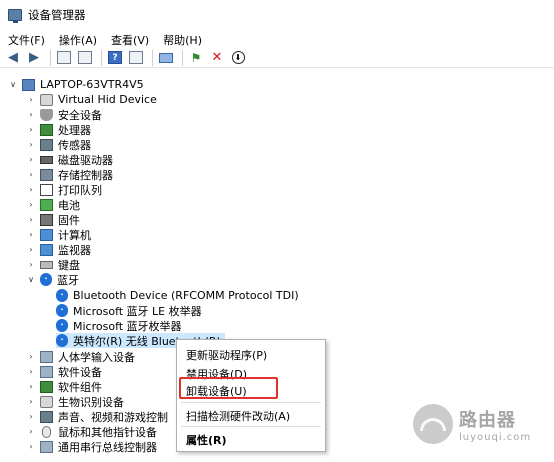  What do you see at coordinates (46, 386) in the screenshot?
I see `software-component-icon` at bounding box center [46, 386].